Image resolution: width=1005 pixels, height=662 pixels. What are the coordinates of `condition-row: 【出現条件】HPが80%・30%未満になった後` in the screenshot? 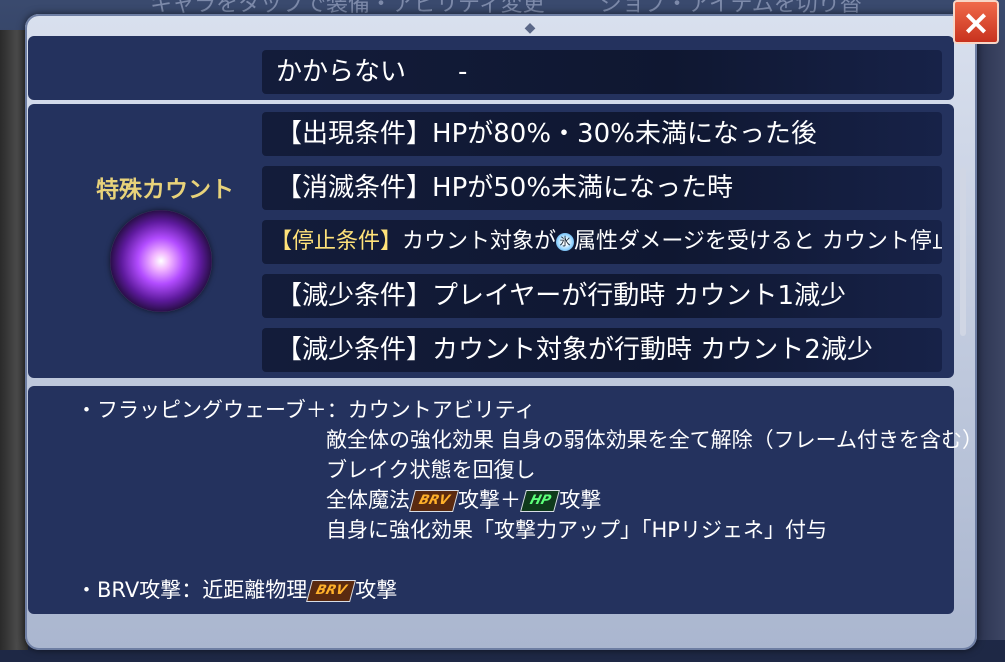 It's located at (602, 134).